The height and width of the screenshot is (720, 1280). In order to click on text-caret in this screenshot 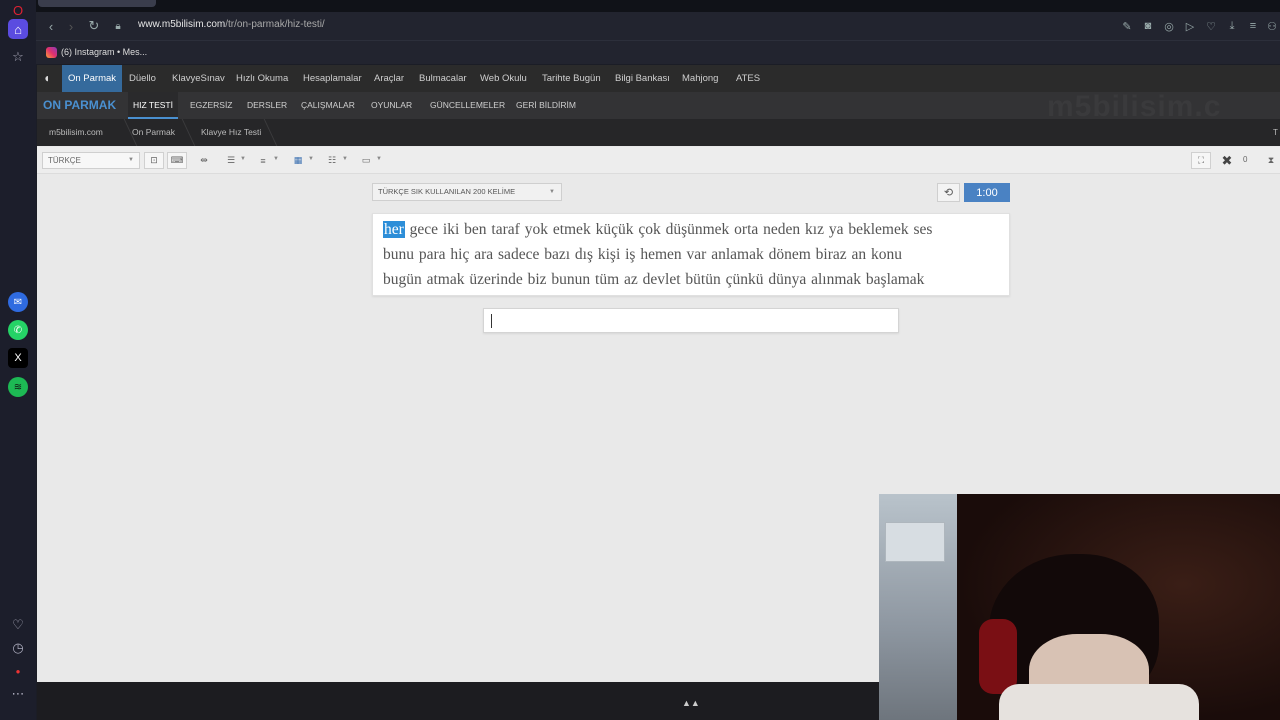, I will do `click(491, 321)`.